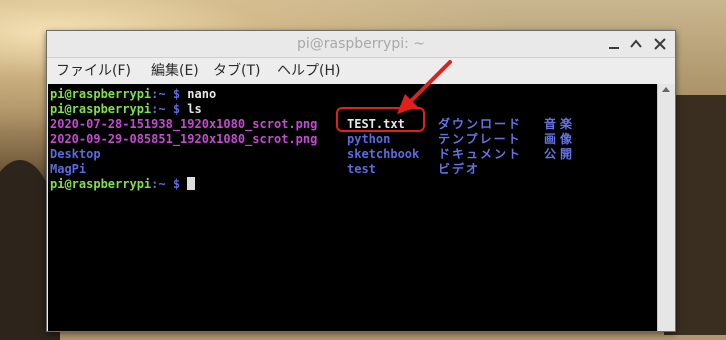 This screenshot has width=726, height=340. What do you see at coordinates (202, 94) in the screenshot?
I see `command-text: nano` at bounding box center [202, 94].